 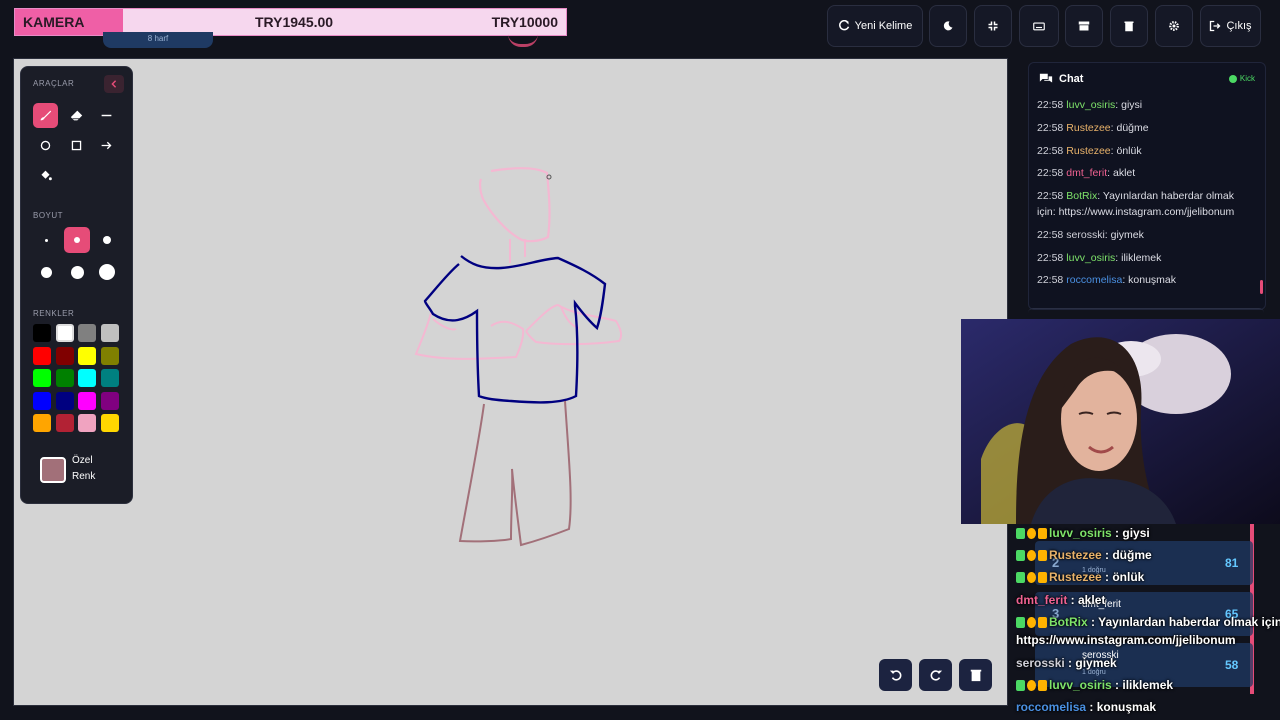 I want to click on keyboard-icon, so click(x=1039, y=26).